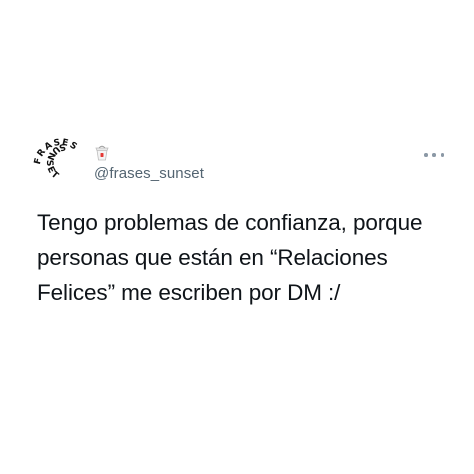 This screenshot has width=474, height=474. I want to click on more-options-button, so click(434, 155).